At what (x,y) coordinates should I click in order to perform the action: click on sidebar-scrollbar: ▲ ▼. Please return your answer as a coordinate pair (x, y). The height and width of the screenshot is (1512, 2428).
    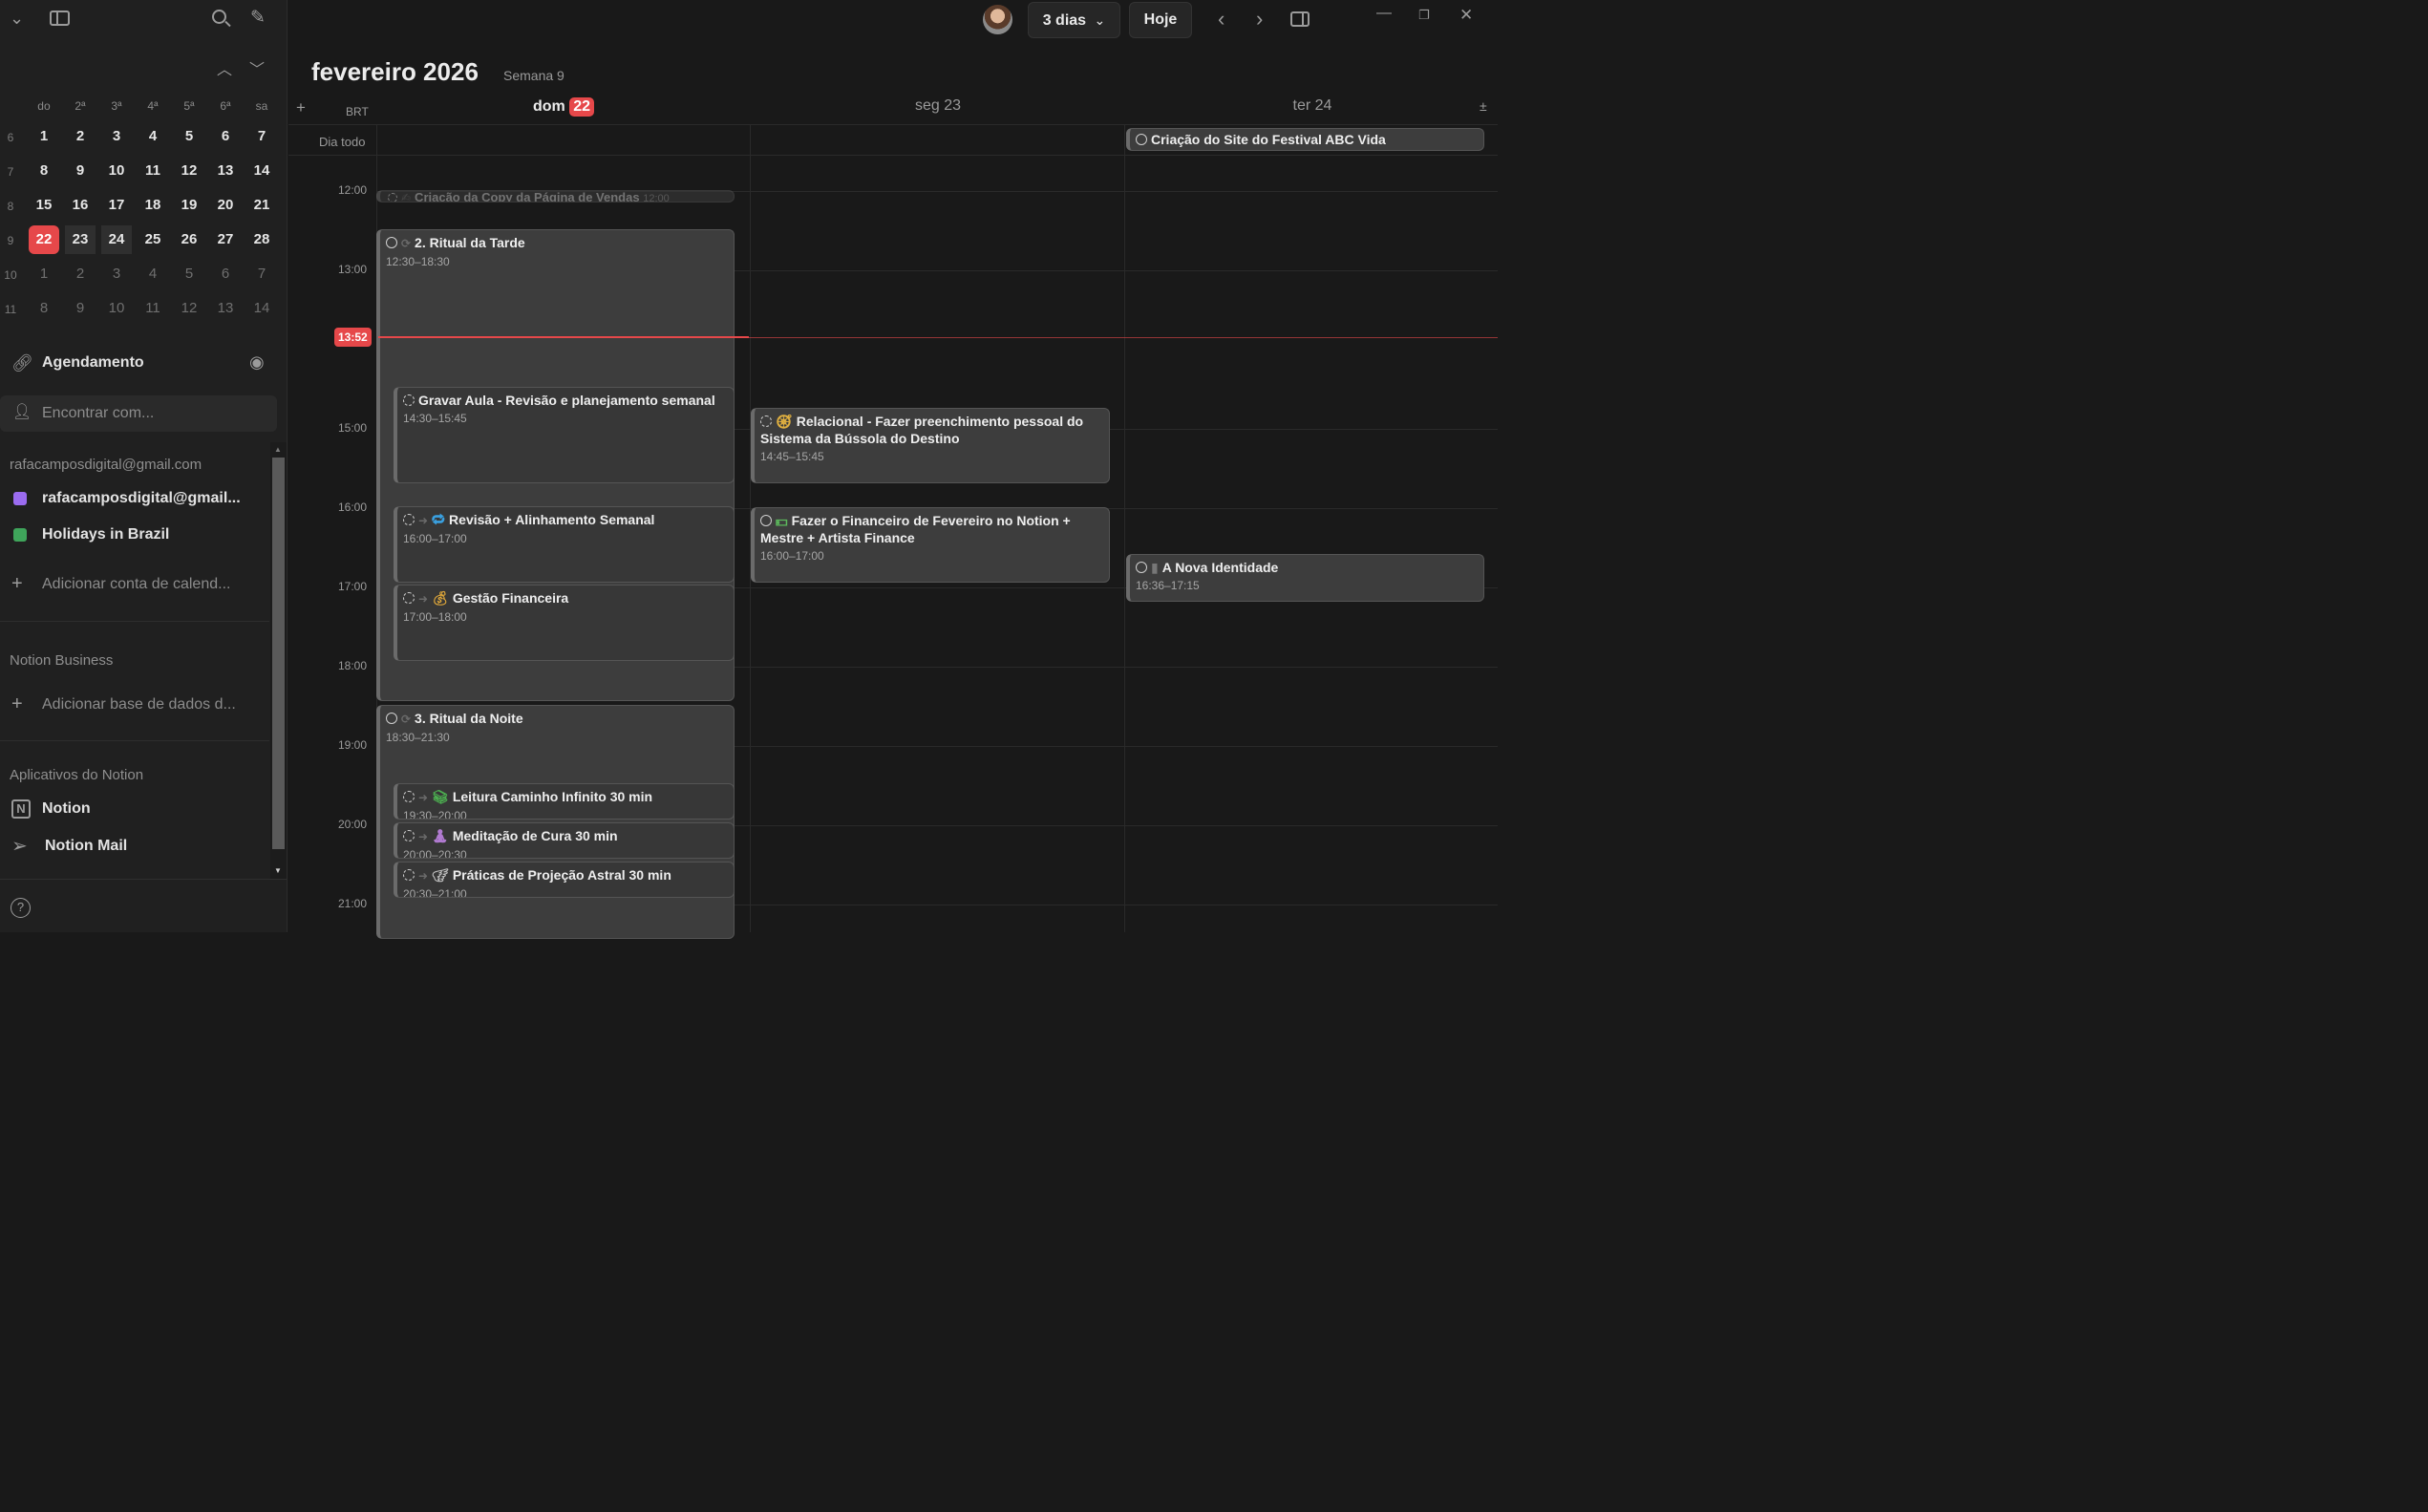
    Looking at the image, I should click on (278, 660).